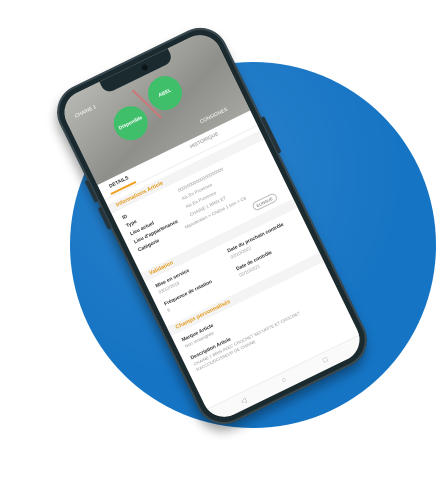  I want to click on status-bubble-user: ABEL, so click(165, 93).